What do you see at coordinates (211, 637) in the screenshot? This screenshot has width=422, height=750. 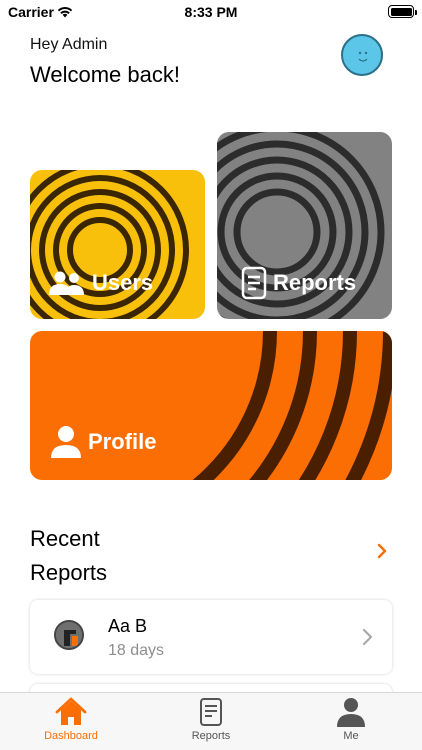 I see `list-item: Aa B 18 days` at bounding box center [211, 637].